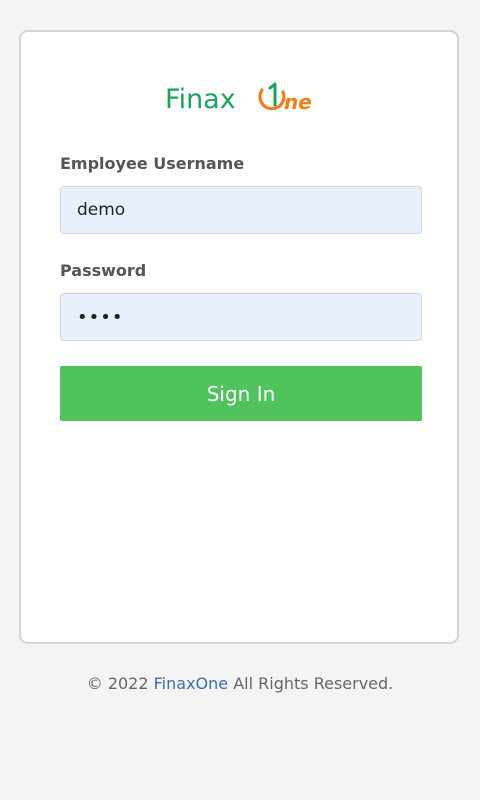  Describe the element at coordinates (241, 210) in the screenshot. I see `username-input` at that location.